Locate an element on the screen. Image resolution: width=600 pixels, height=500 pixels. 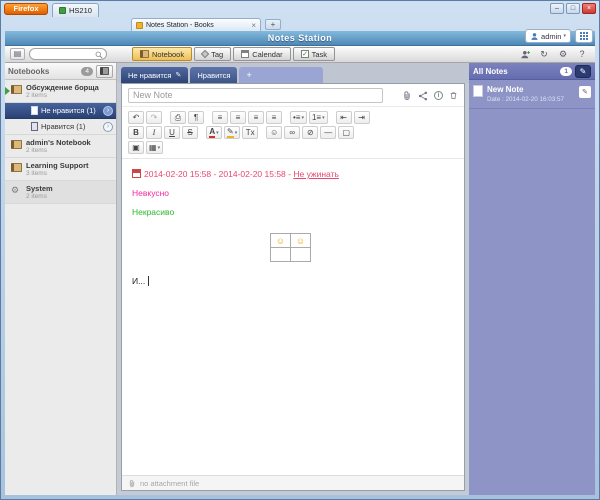
notebook-item-system: ⚙ System 2 items is located at coordinates (60, 192).